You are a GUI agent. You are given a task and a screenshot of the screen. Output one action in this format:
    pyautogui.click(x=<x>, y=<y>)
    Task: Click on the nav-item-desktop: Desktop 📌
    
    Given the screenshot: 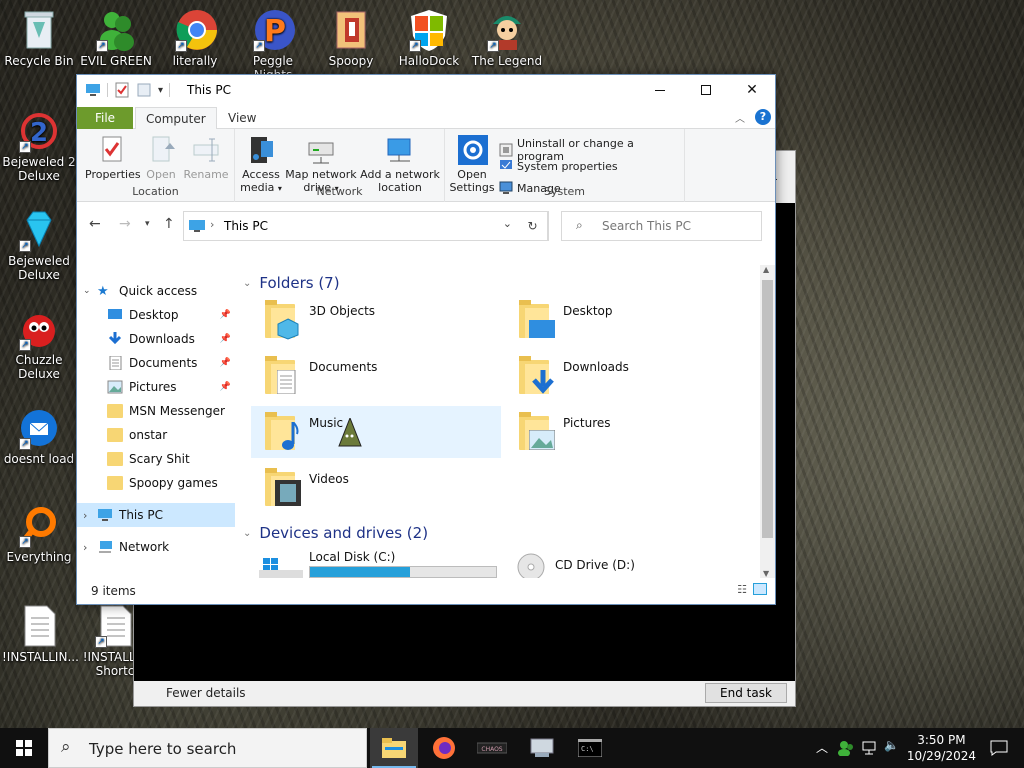 What is the action you would take?
    pyautogui.click(x=156, y=315)
    